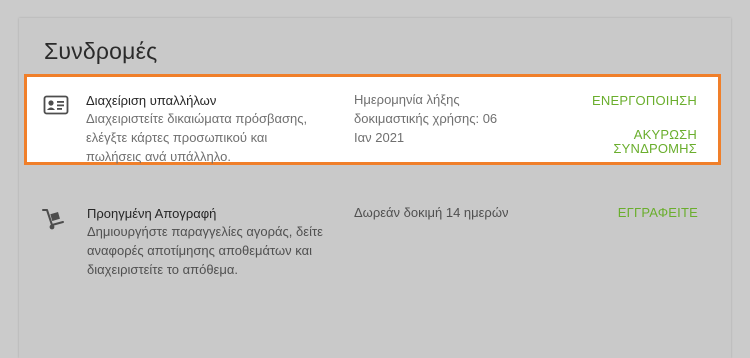 This screenshot has height=358, width=750. Describe the element at coordinates (54, 218) in the screenshot. I see `hand-truck-icon` at that location.